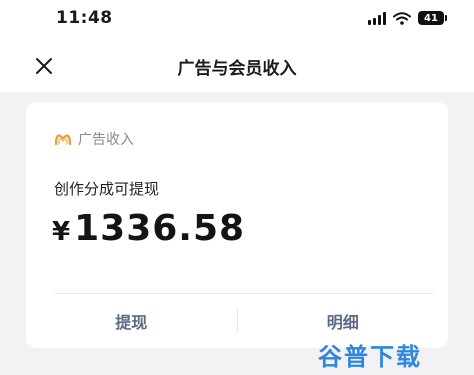  What do you see at coordinates (61, 232) in the screenshot?
I see `currency-symbol: ¥` at bounding box center [61, 232].